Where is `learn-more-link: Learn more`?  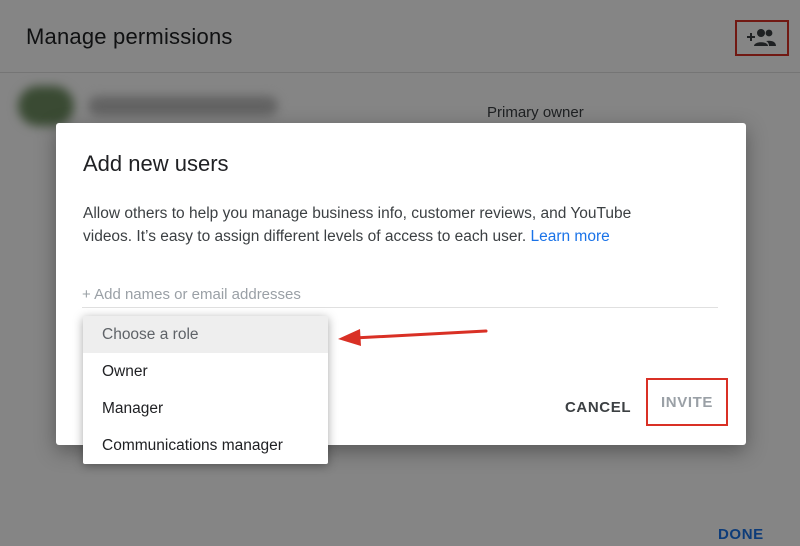 learn-more-link: Learn more is located at coordinates (569, 236).